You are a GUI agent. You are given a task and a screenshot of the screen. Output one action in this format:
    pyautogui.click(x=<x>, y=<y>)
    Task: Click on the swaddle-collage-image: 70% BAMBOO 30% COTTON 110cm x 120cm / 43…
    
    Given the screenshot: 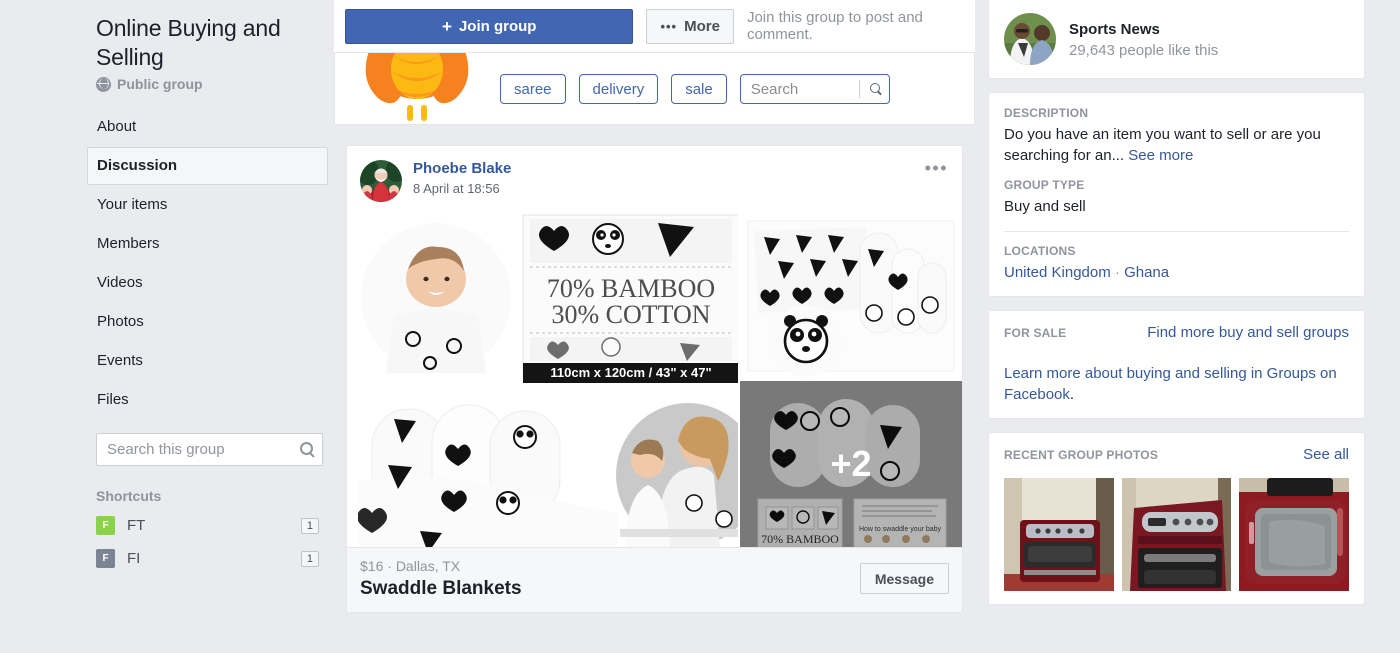 What is the action you would take?
    pyautogui.click(x=548, y=380)
    